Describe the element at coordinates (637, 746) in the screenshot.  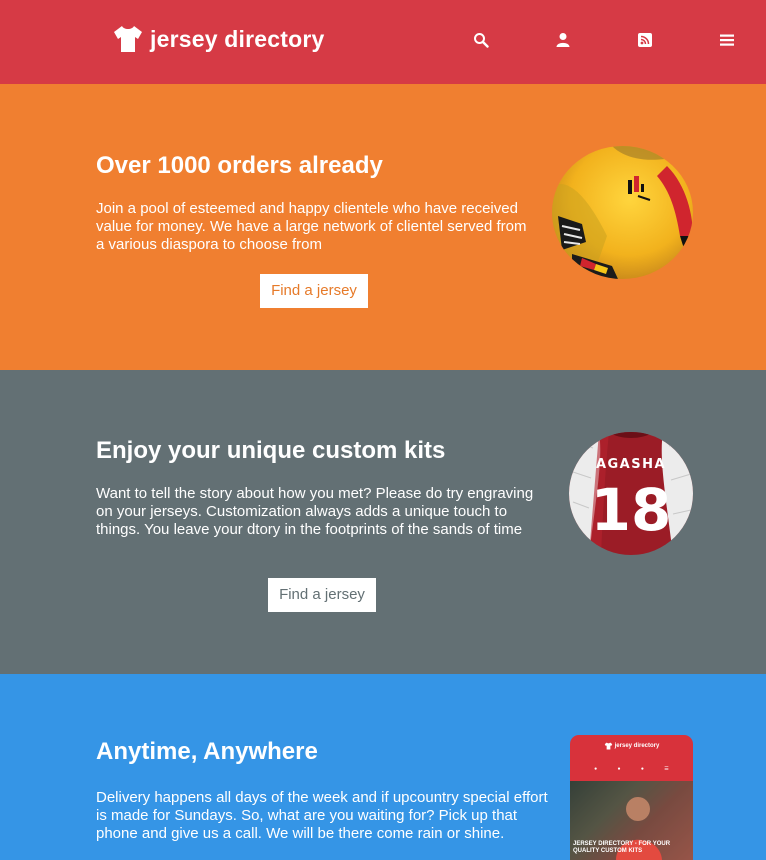
I see `phone-brand-text: jersey directory` at that location.